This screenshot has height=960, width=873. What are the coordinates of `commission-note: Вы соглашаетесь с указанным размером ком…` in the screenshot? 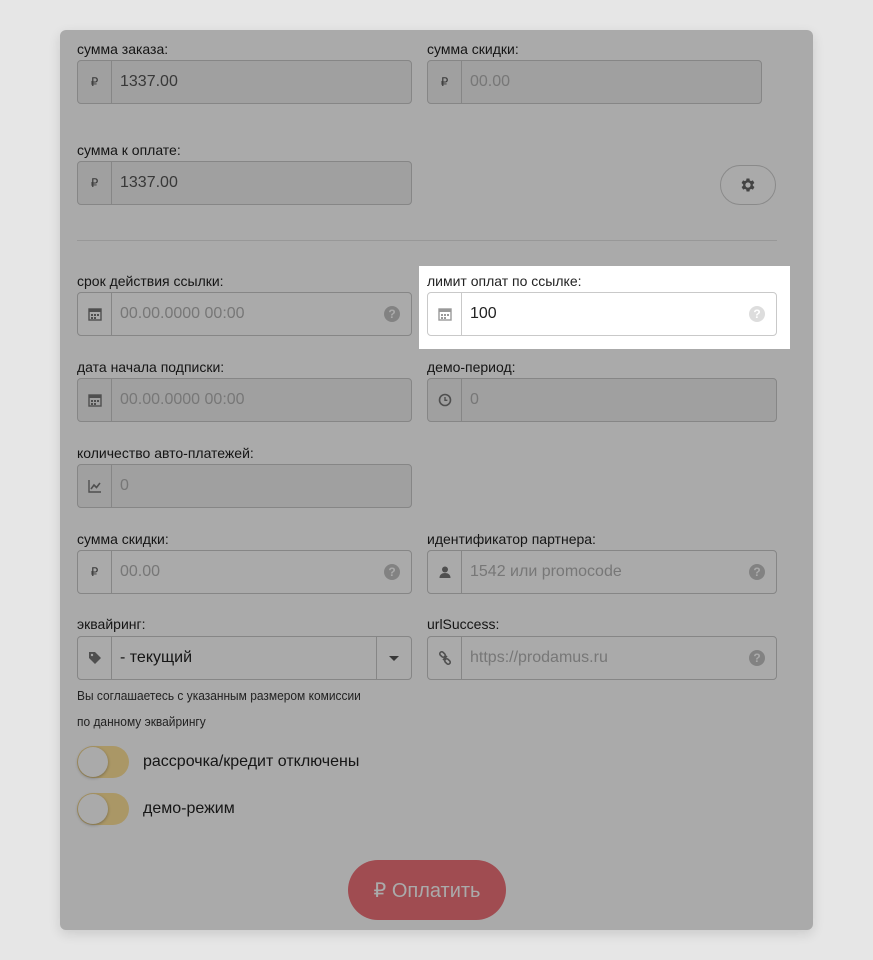 It's located at (219, 708).